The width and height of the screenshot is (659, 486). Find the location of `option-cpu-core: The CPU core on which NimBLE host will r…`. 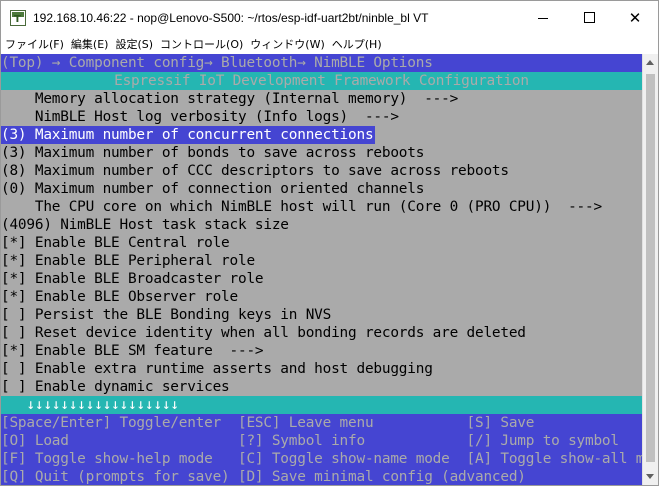

option-cpu-core: The CPU core on which NimBLE host will r… is located at coordinates (321, 207).